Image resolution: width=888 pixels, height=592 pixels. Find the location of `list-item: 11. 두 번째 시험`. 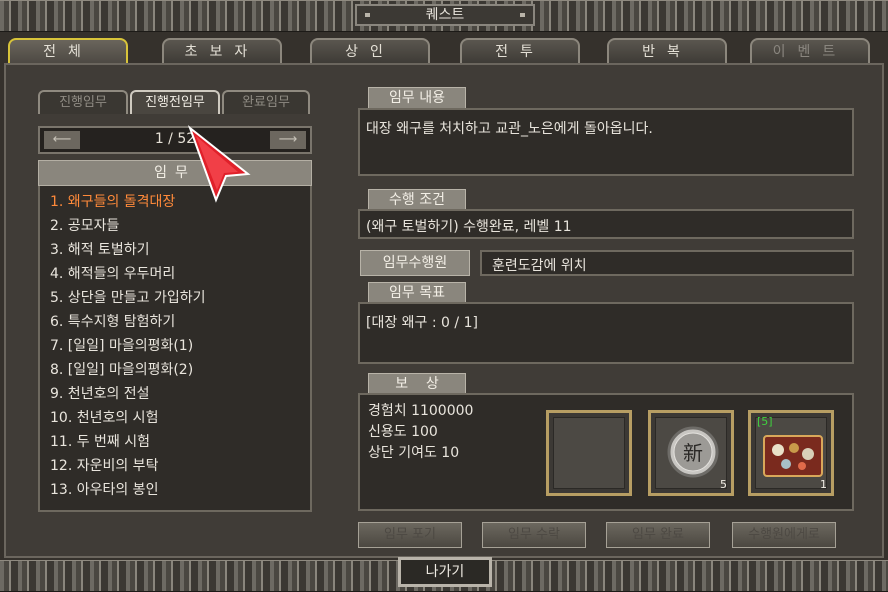

list-item: 11. 두 번째 시험 is located at coordinates (100, 442).